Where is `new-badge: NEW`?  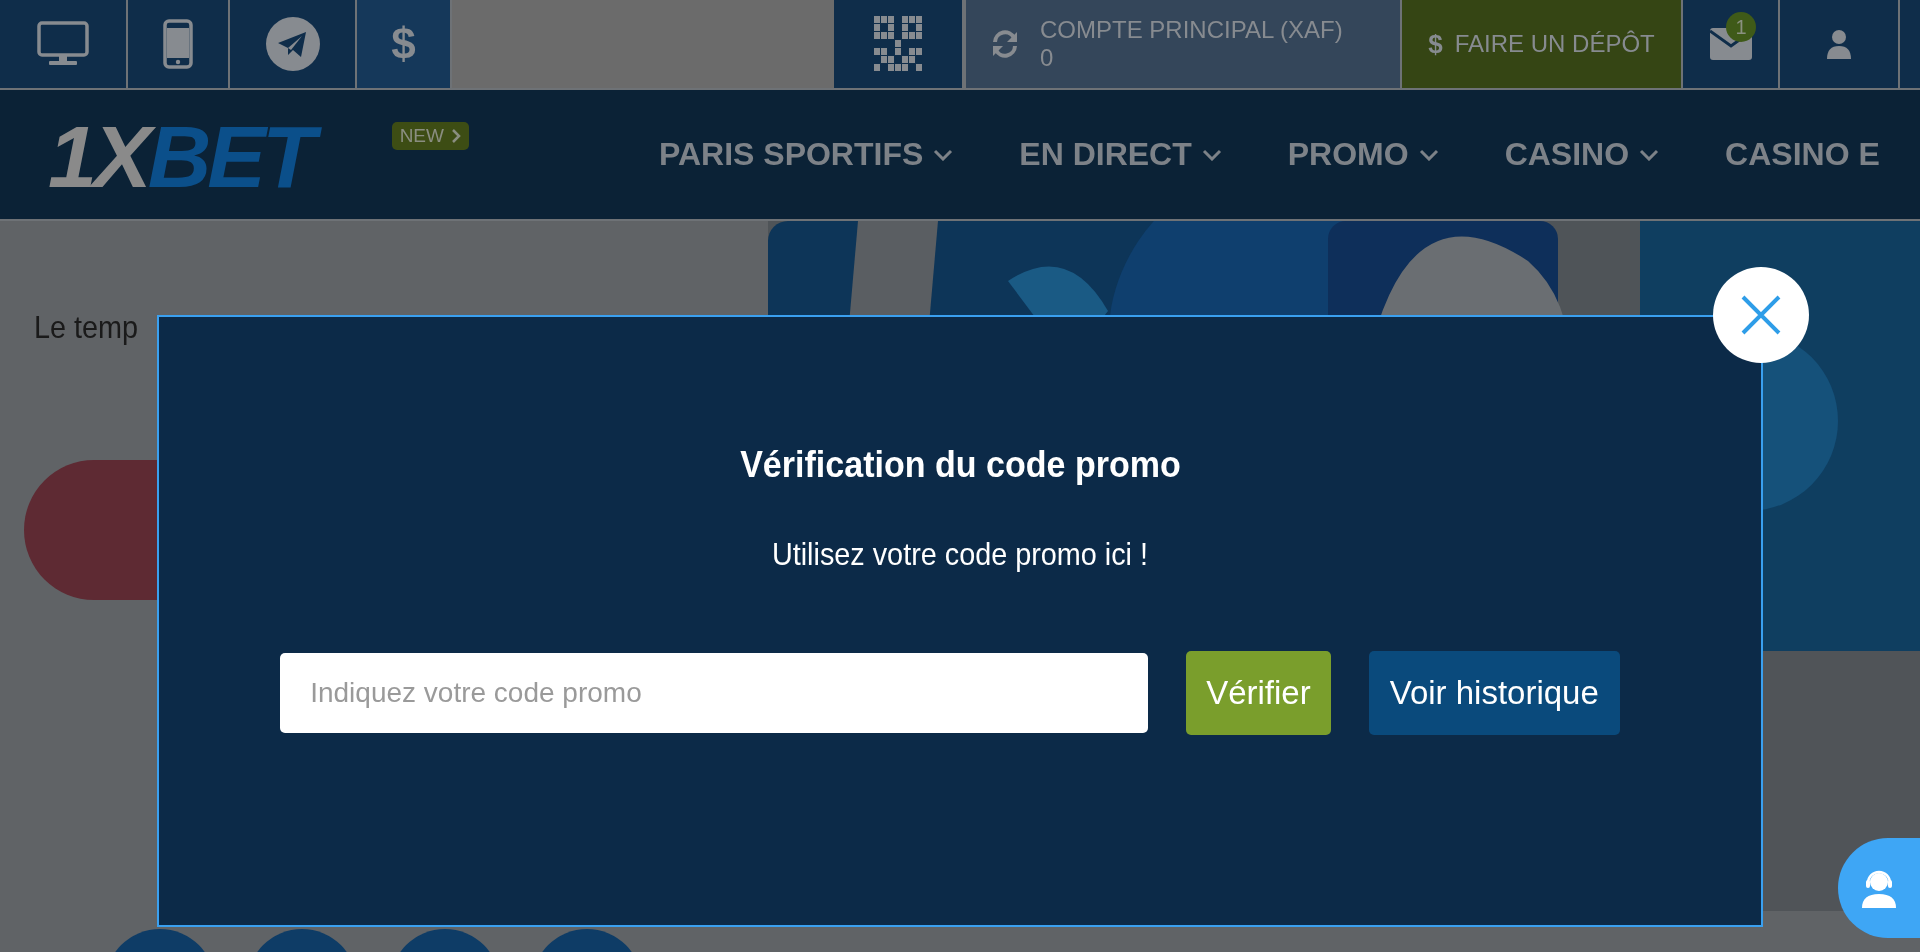 new-badge: NEW is located at coordinates (430, 136).